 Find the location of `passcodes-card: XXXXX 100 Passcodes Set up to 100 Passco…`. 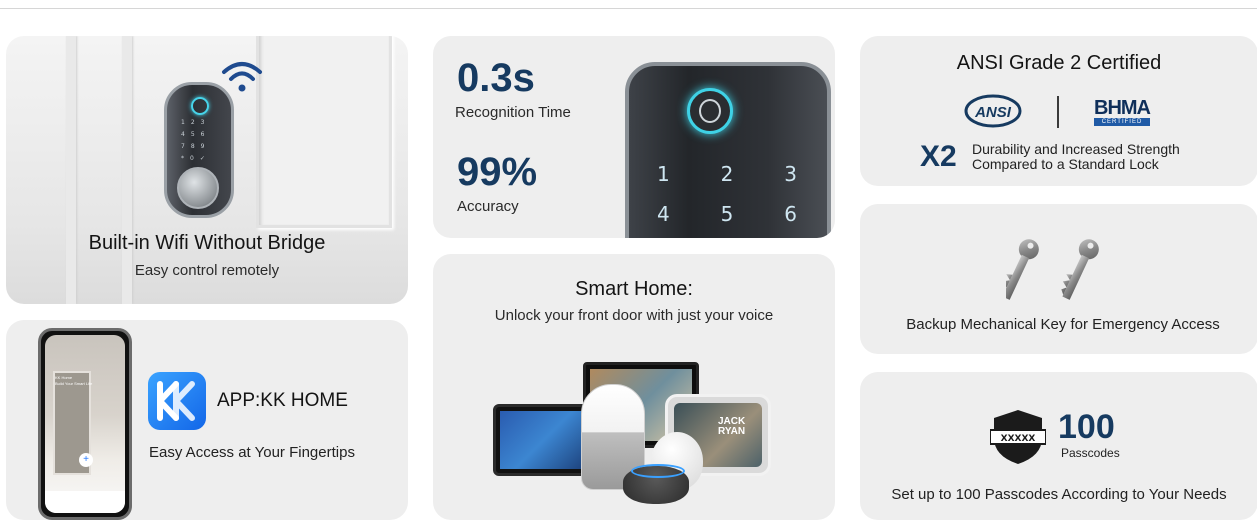

passcodes-card: XXXXX 100 Passcodes Set up to 100 Passco… is located at coordinates (1058, 446).